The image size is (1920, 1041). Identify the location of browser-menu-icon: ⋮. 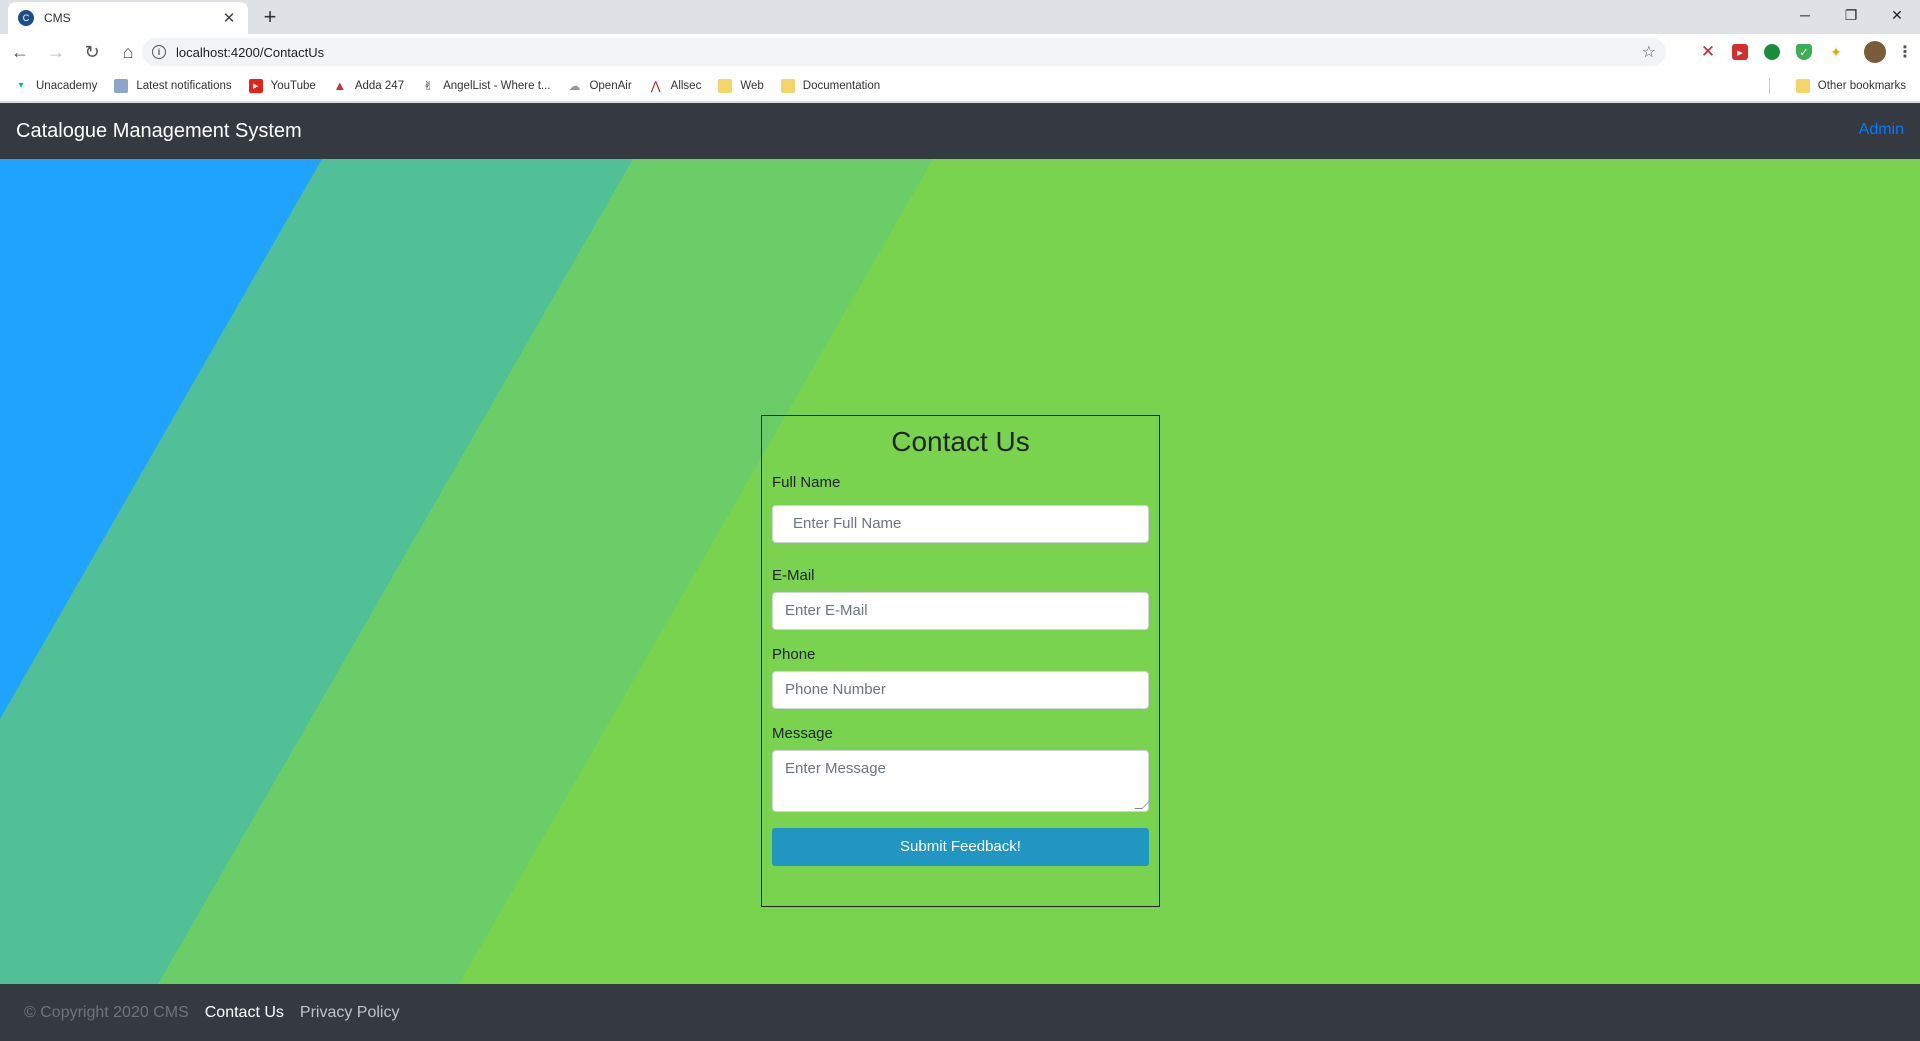
(1905, 52).